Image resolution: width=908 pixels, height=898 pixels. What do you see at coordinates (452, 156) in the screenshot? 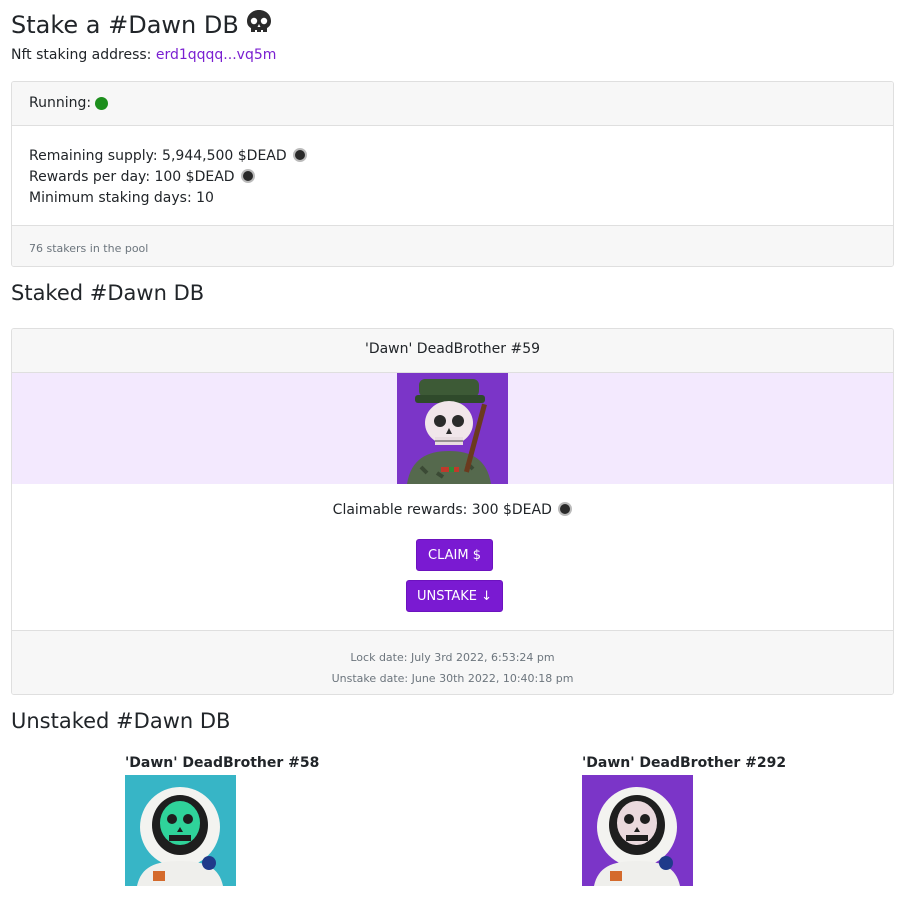
I see `remaining-supply-row: Remaining supply: 5,944,500 $DEAD` at bounding box center [452, 156].